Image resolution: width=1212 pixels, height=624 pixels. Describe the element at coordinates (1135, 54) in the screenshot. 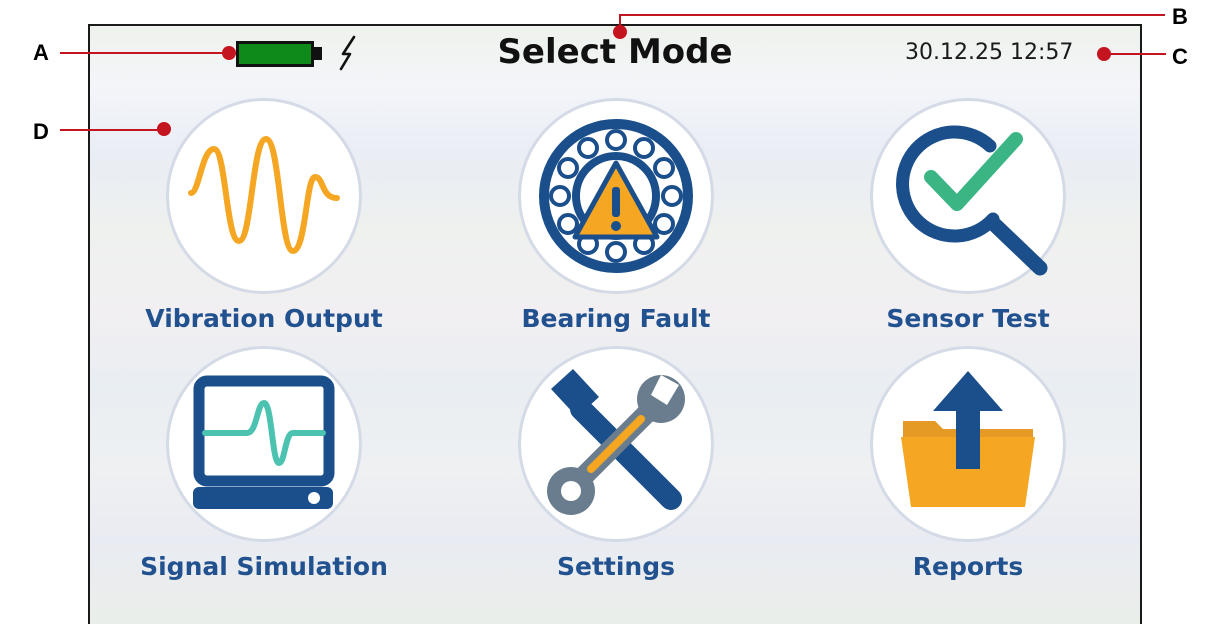

I see `callout-c-line` at that location.